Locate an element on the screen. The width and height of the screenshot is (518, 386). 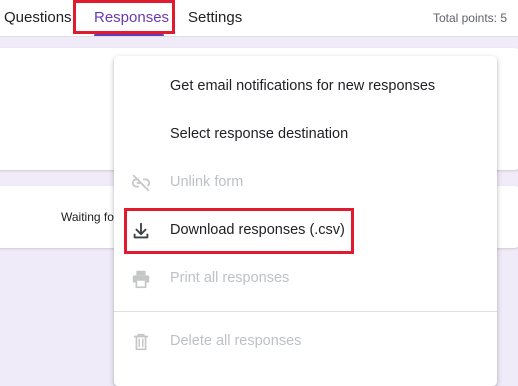
download-highlight-box is located at coordinates (239, 231).